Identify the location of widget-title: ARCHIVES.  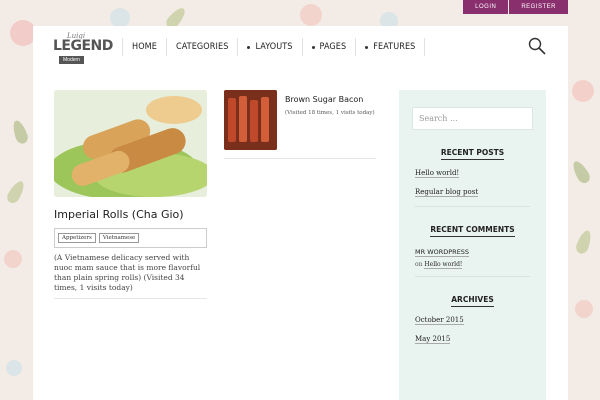
(472, 301).